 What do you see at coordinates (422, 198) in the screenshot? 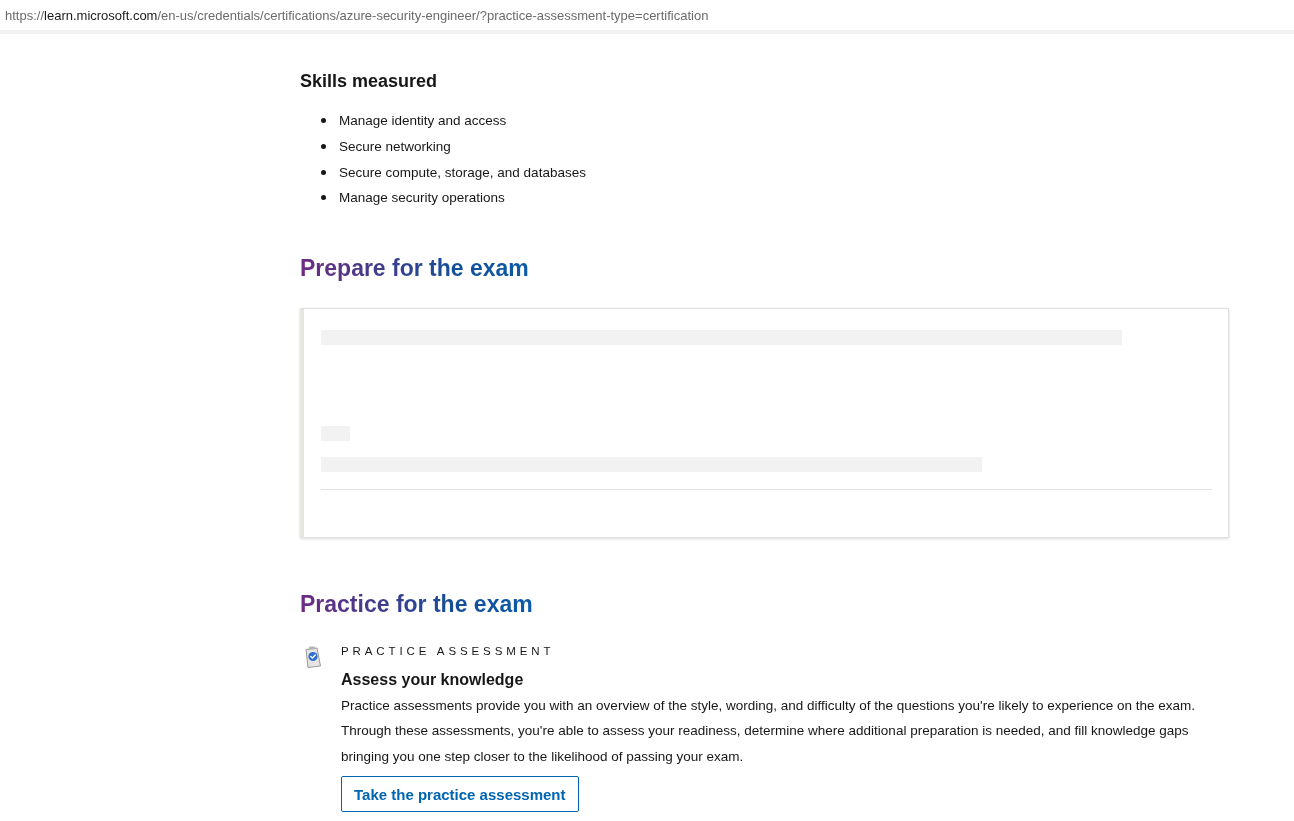
I see `skill-item: Manage security operations` at bounding box center [422, 198].